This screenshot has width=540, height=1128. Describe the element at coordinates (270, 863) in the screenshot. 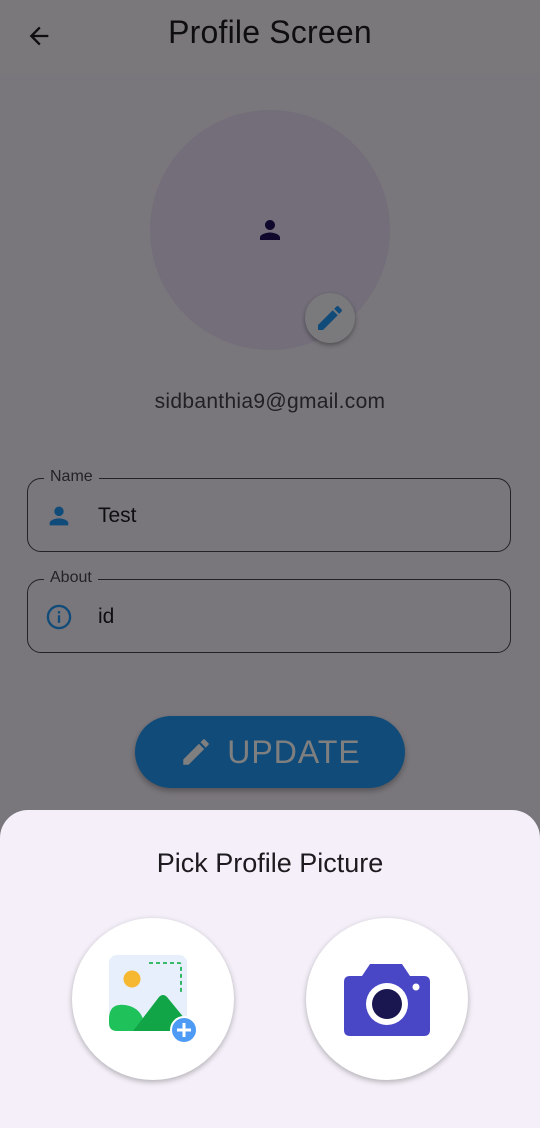

I see `sheet-title: Pick Profile Picture` at that location.